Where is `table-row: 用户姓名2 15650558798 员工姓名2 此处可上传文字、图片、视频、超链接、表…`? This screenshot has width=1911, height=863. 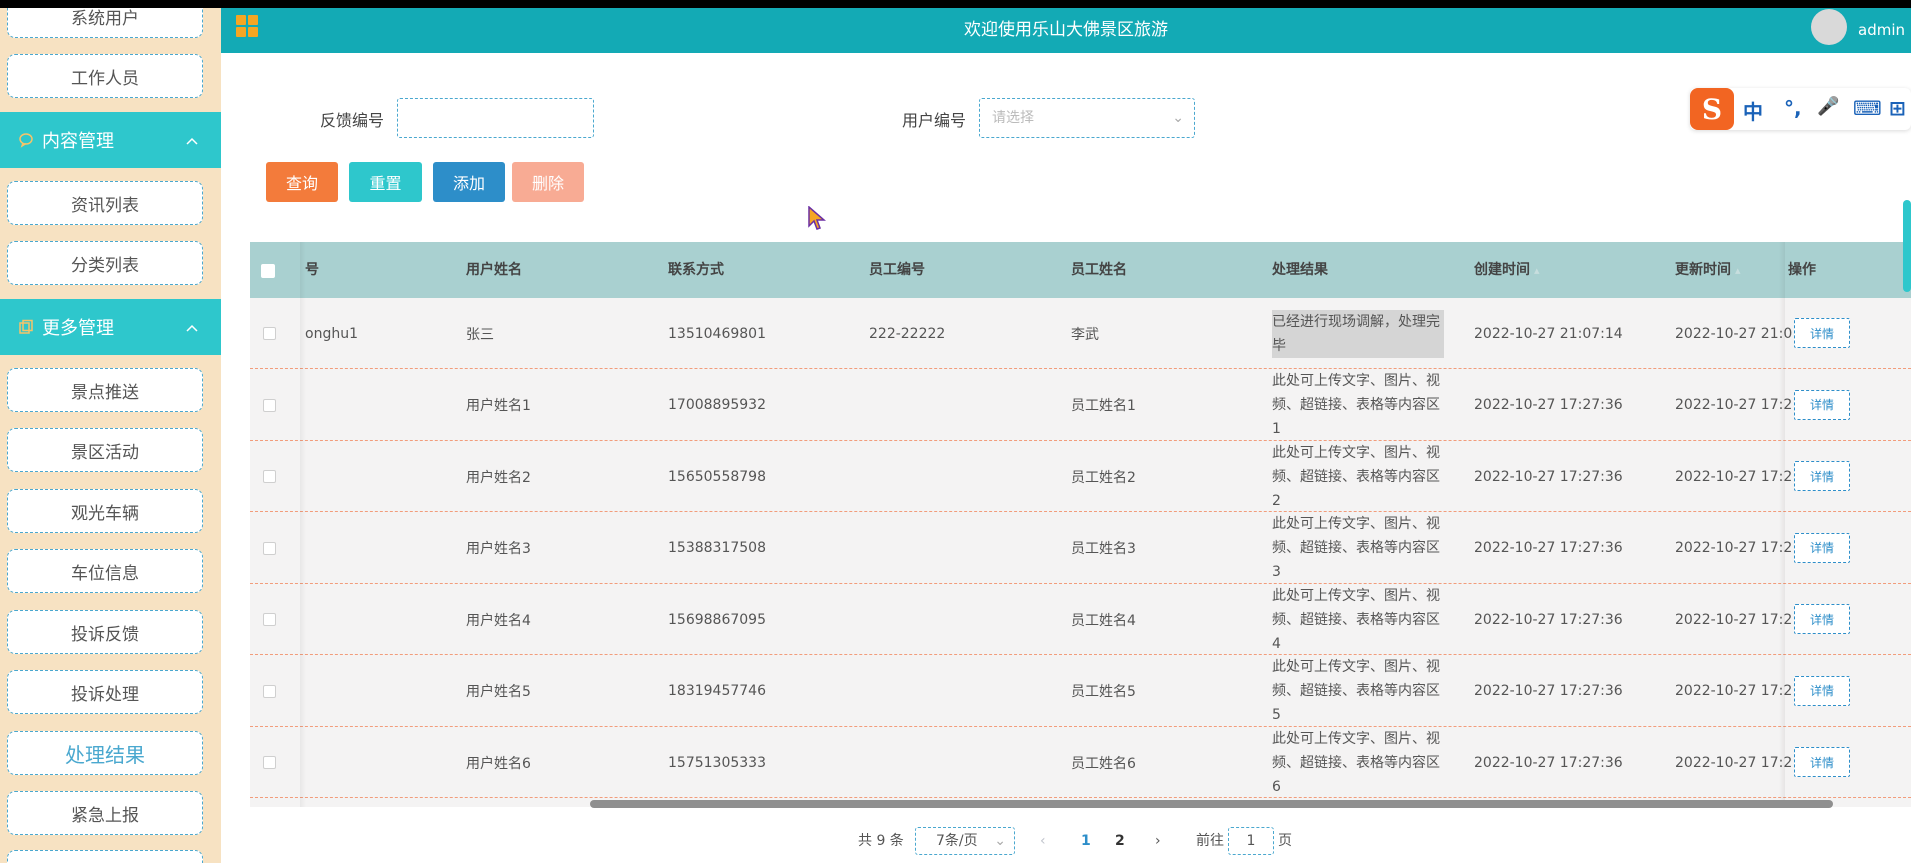 table-row: 用户姓名2 15650558798 员工姓名2 此处可上传文字、图片、视频、超链接、表… is located at coordinates (1080, 476).